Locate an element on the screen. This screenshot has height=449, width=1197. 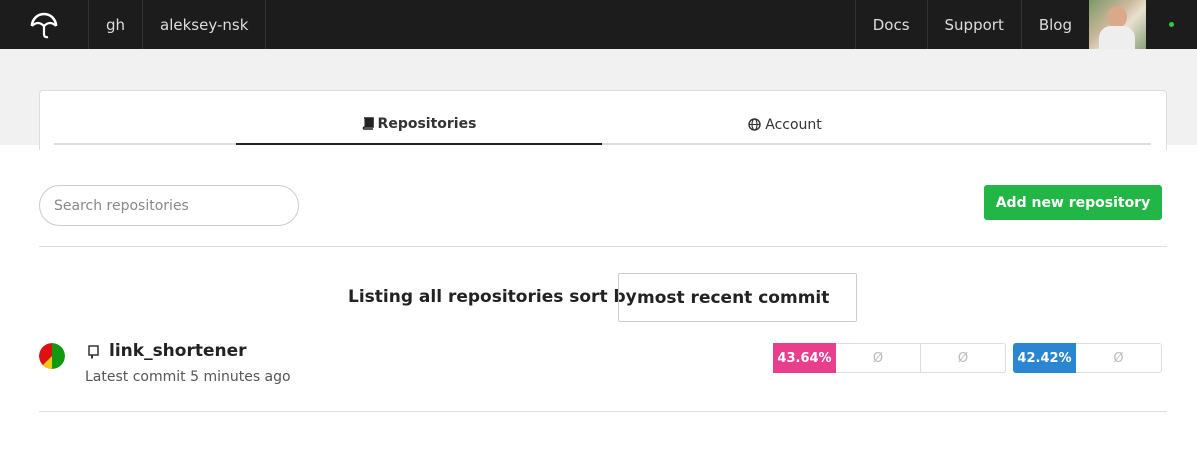
top-navbar: gh aleksey-nsk Docs Support Blog is located at coordinates (598, 24).